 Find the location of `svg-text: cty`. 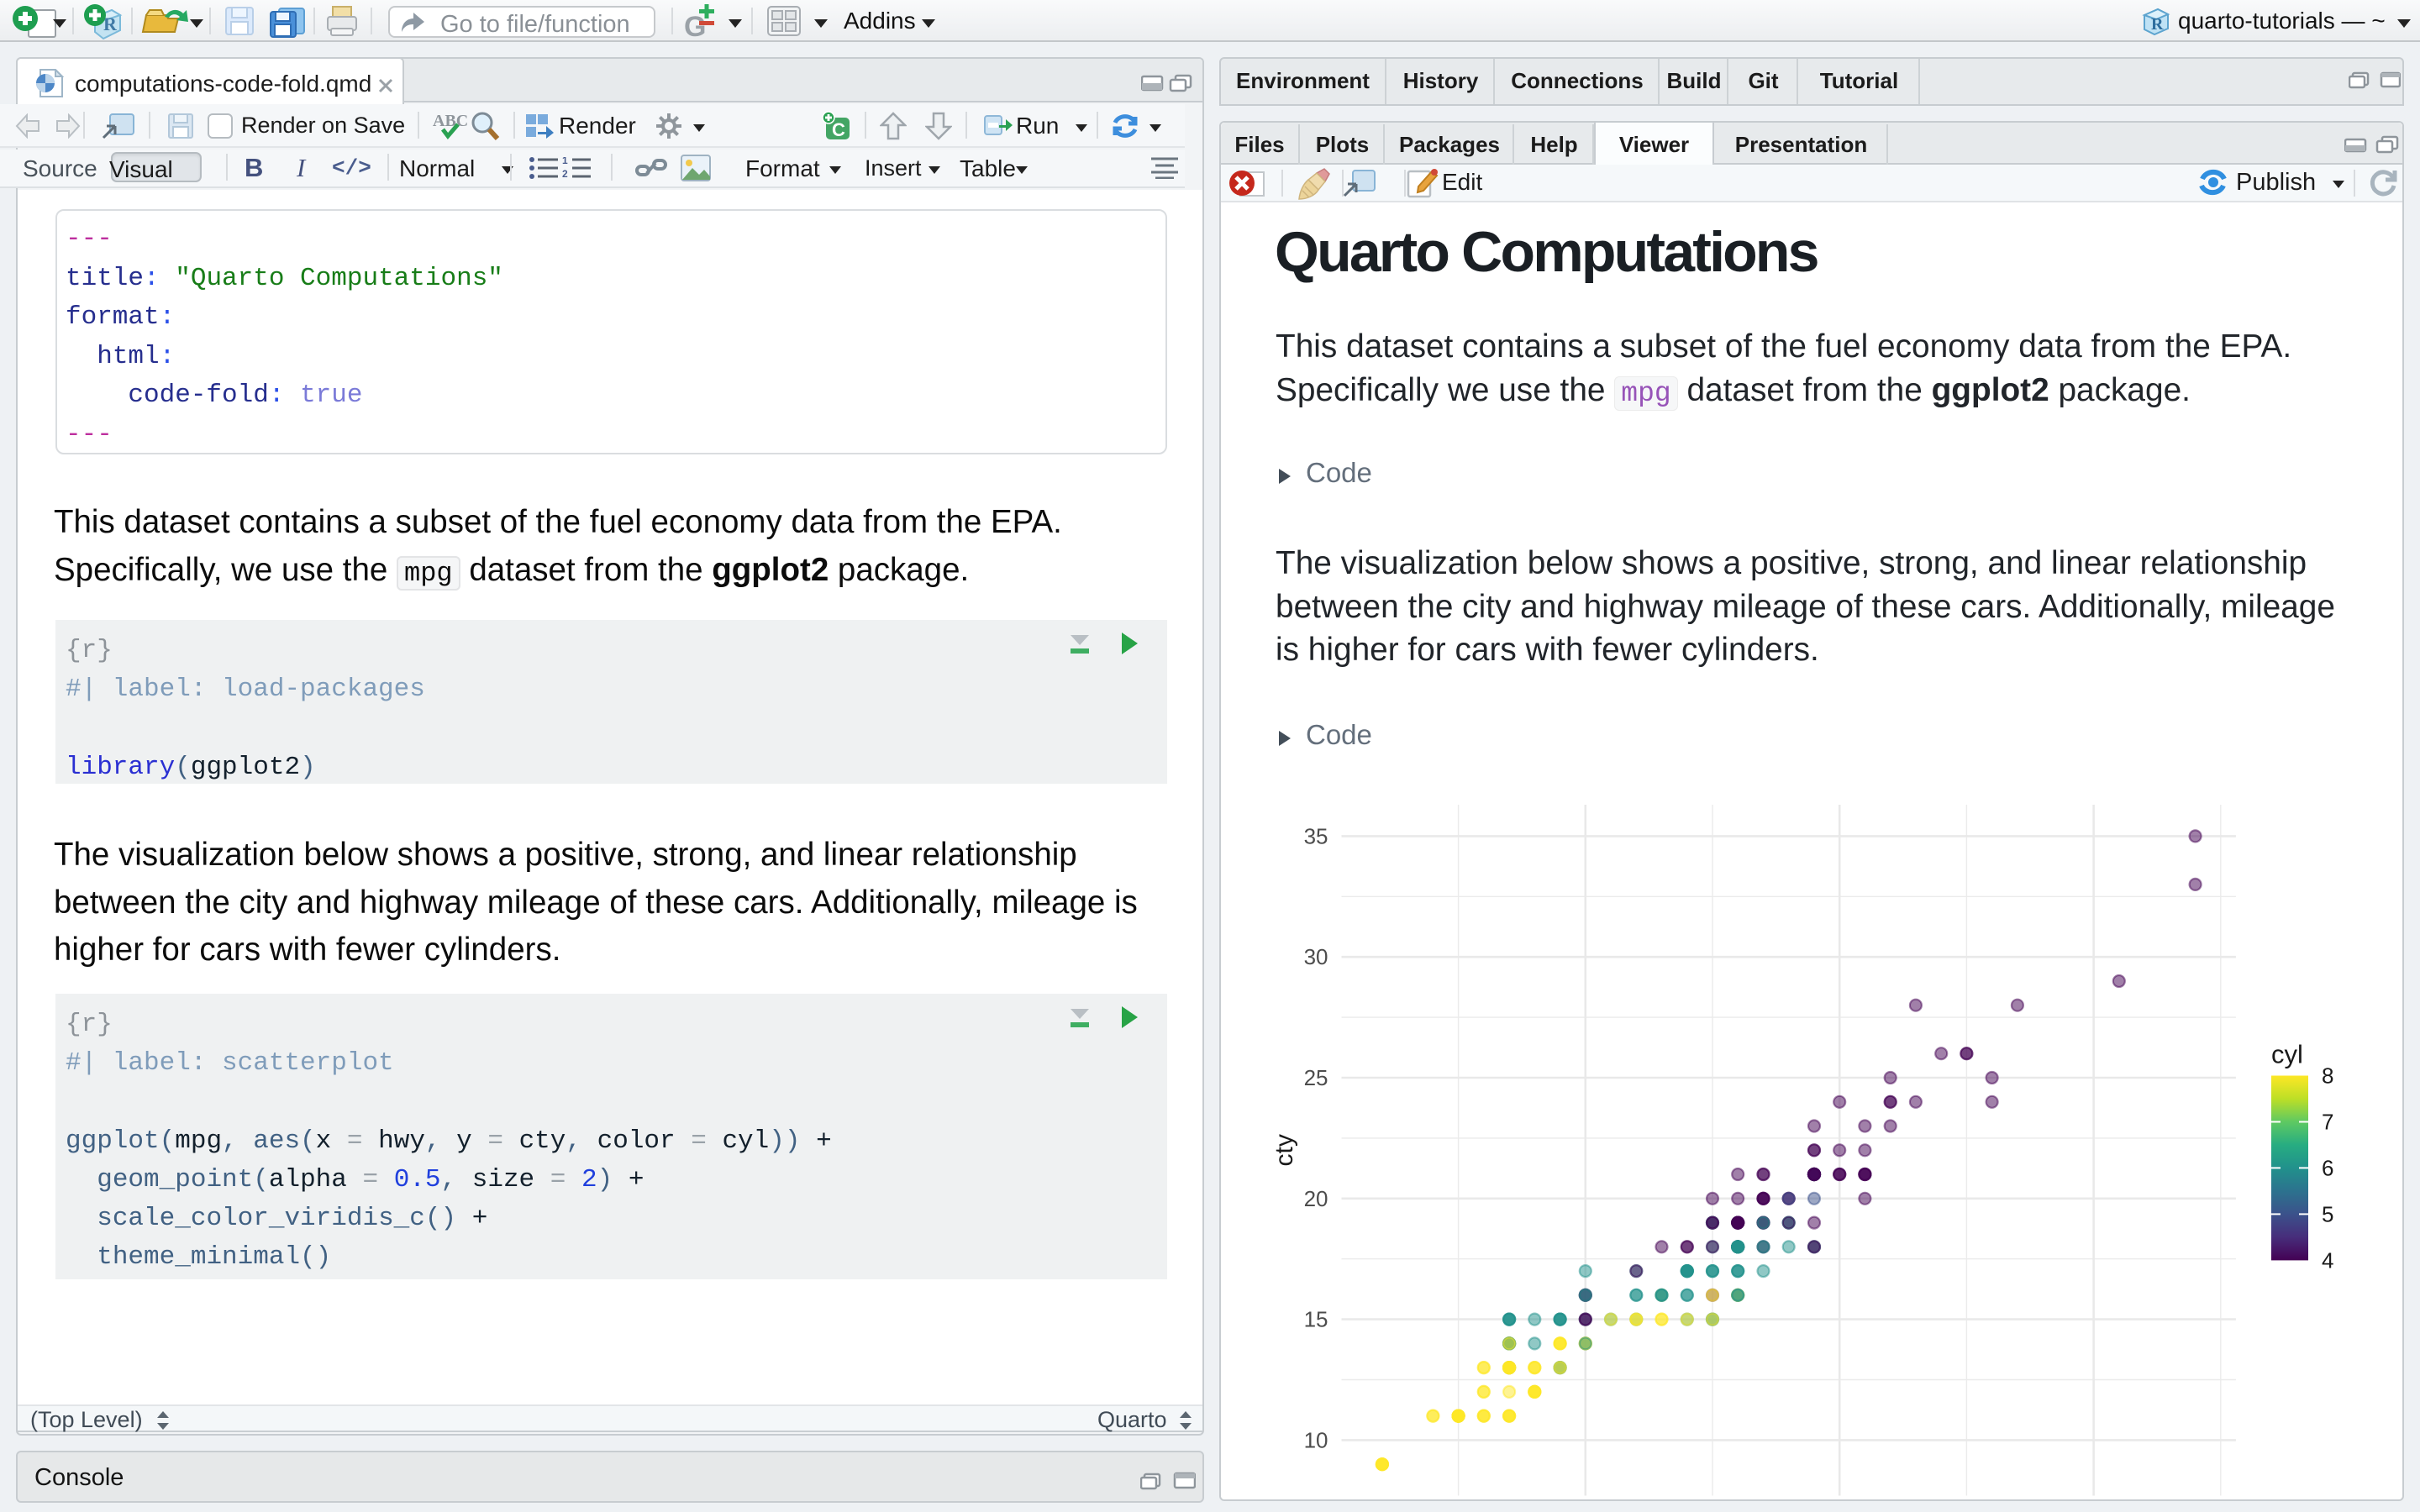

svg-text: cty is located at coordinates (1287, 1150).